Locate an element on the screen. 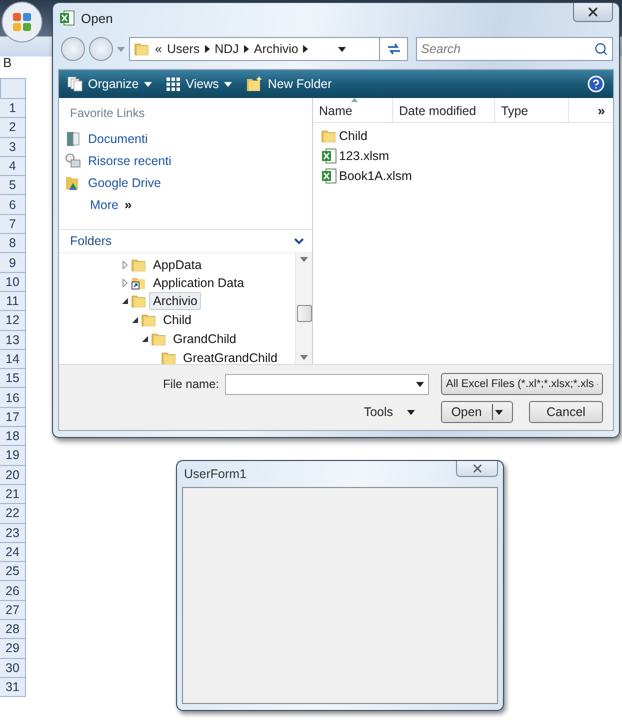 The width and height of the screenshot is (622, 724). toolbar-button: New Folder is located at coordinates (289, 84).